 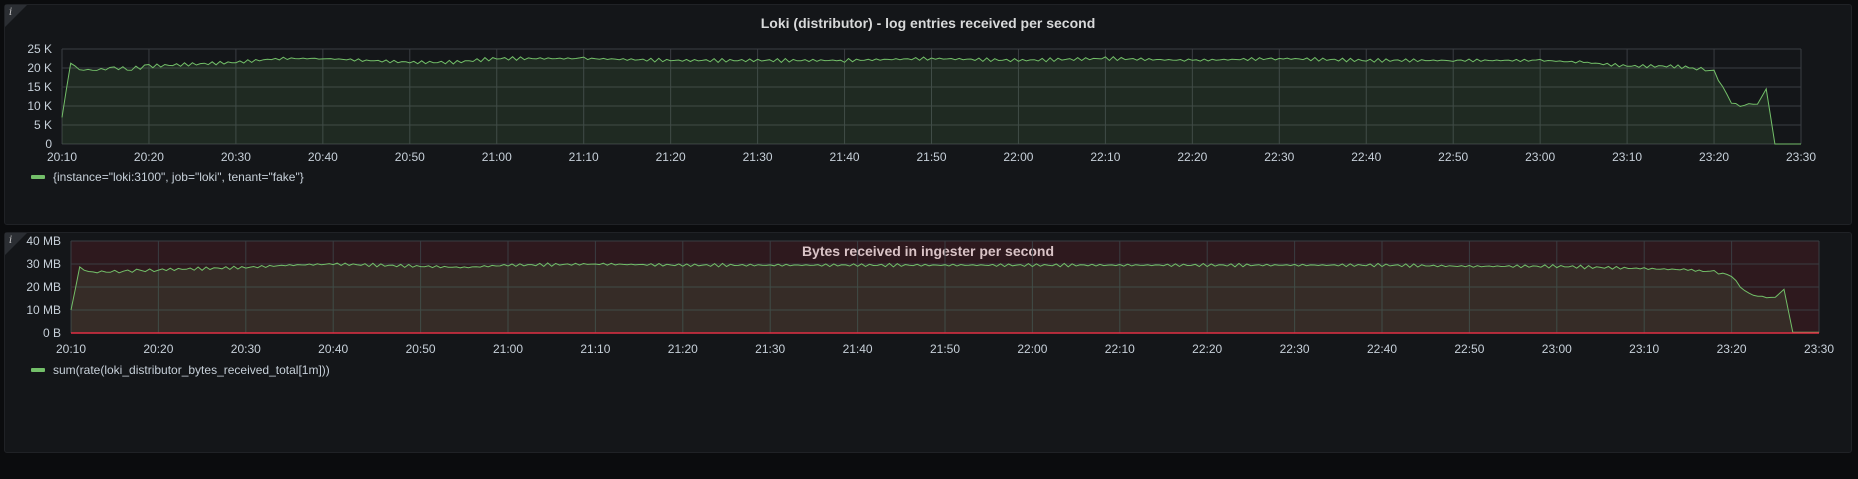 I want to click on y-tick-label: 5 K, so click(x=43, y=125).